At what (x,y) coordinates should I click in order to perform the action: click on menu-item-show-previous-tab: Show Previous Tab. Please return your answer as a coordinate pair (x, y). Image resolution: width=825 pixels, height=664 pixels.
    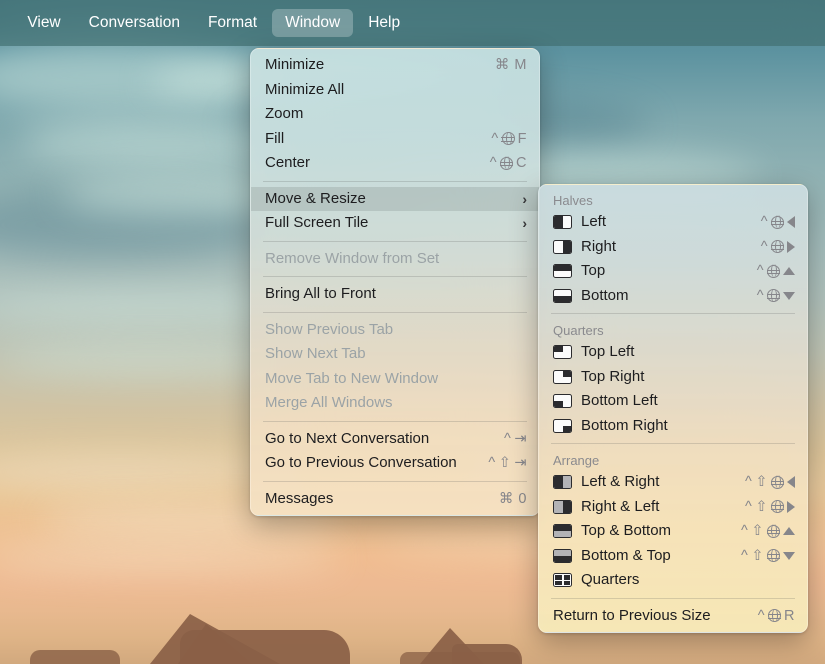
    Looking at the image, I should click on (395, 330).